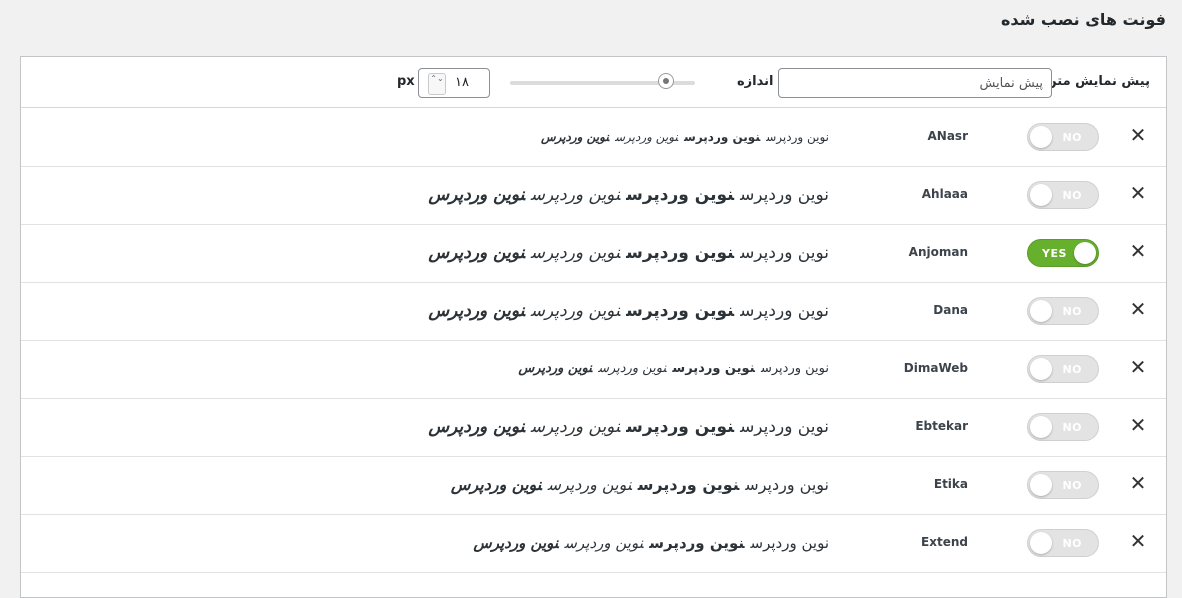 This screenshot has width=1182, height=598. I want to click on preview-text-input, so click(915, 83).